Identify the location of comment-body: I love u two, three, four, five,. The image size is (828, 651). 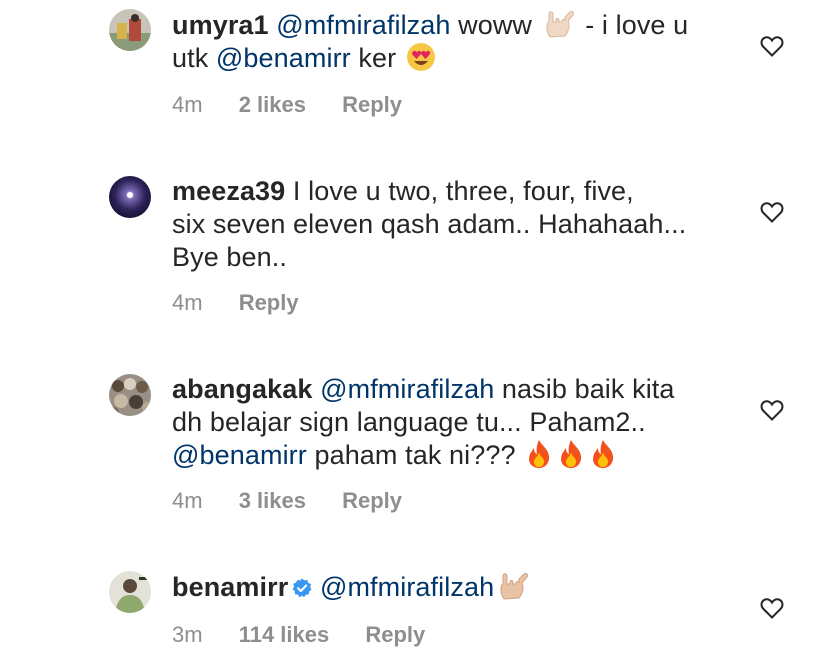
(459, 191).